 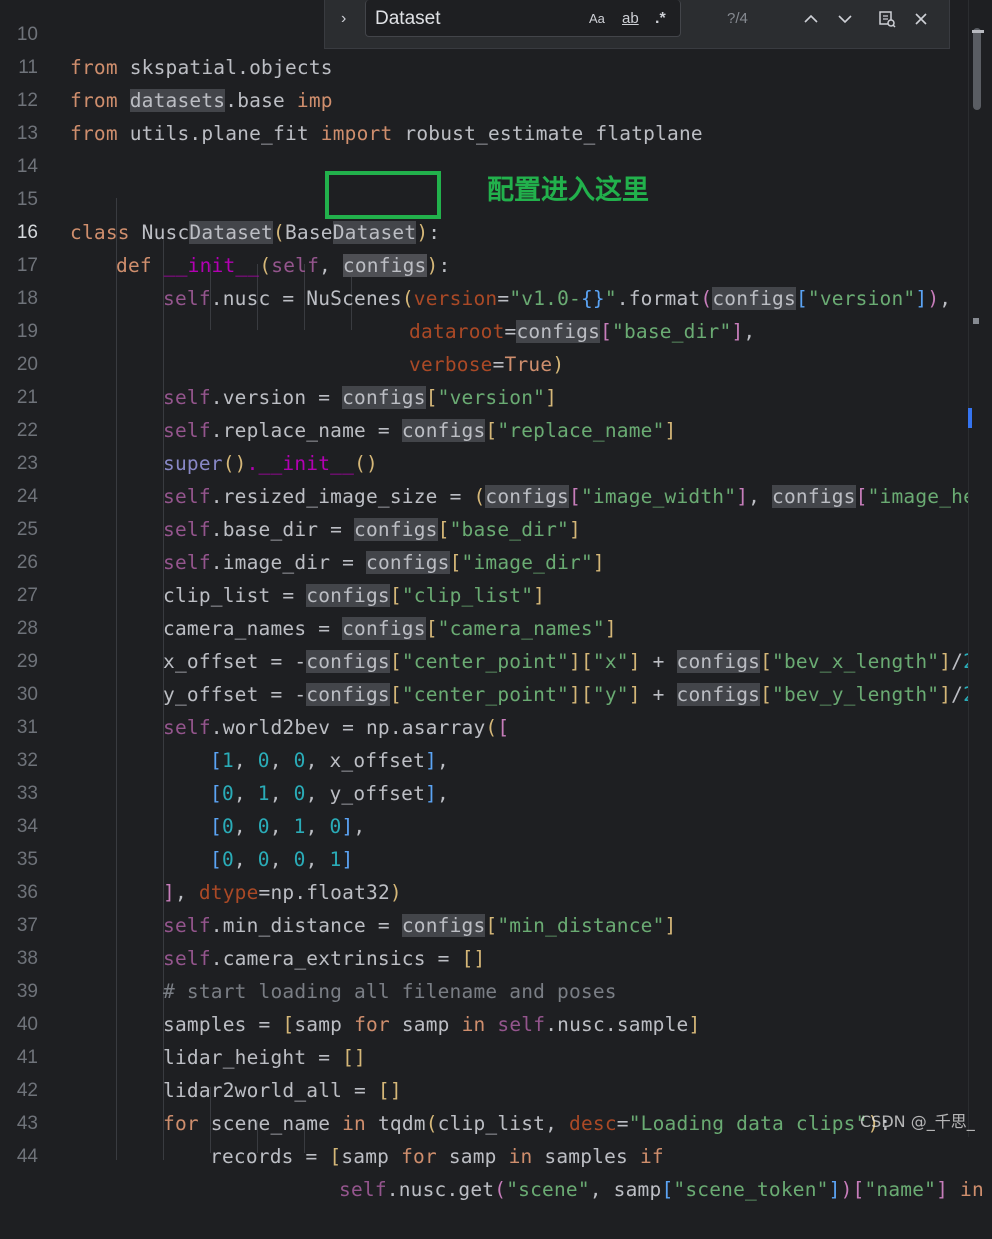 I want to click on code-line: 14, so click(x=484, y=147).